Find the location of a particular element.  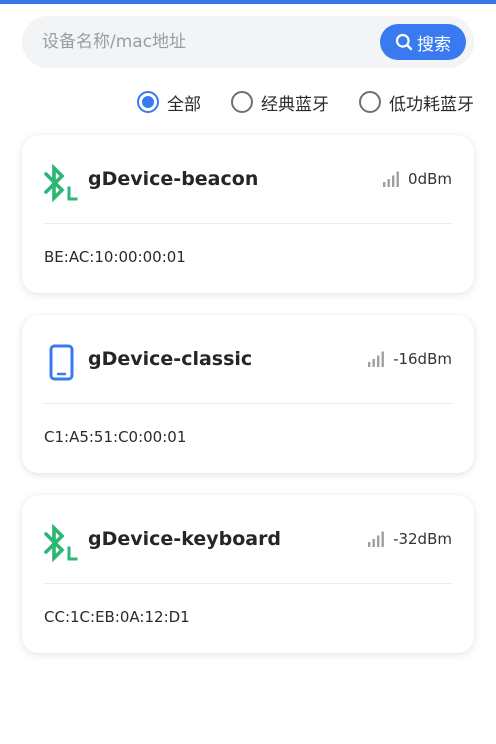

filter-ble-label: 低功耗蓝牙 is located at coordinates (431, 104).